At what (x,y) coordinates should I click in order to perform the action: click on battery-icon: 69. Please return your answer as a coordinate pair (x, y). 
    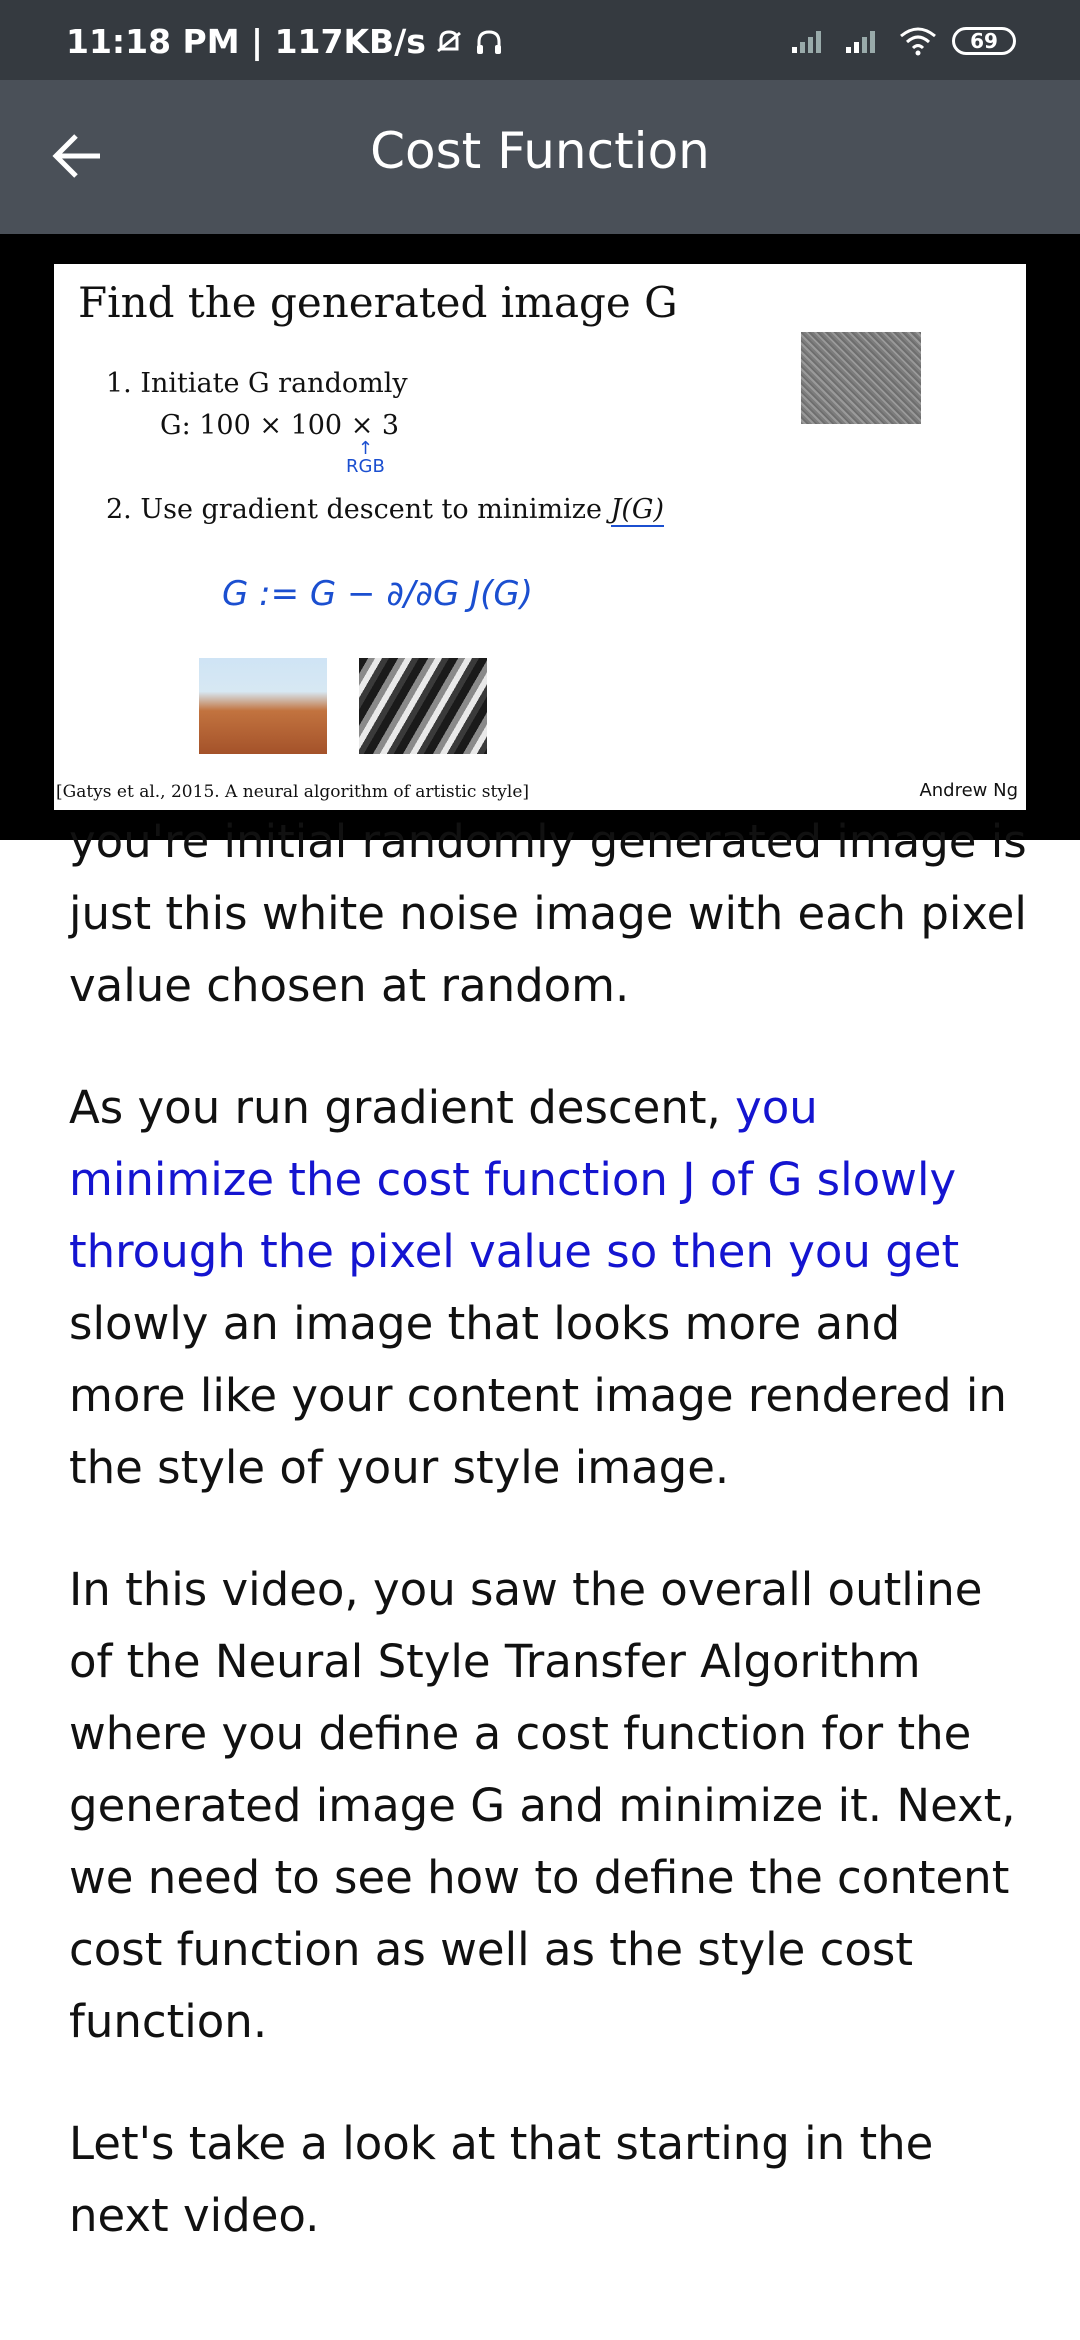
    Looking at the image, I should click on (984, 41).